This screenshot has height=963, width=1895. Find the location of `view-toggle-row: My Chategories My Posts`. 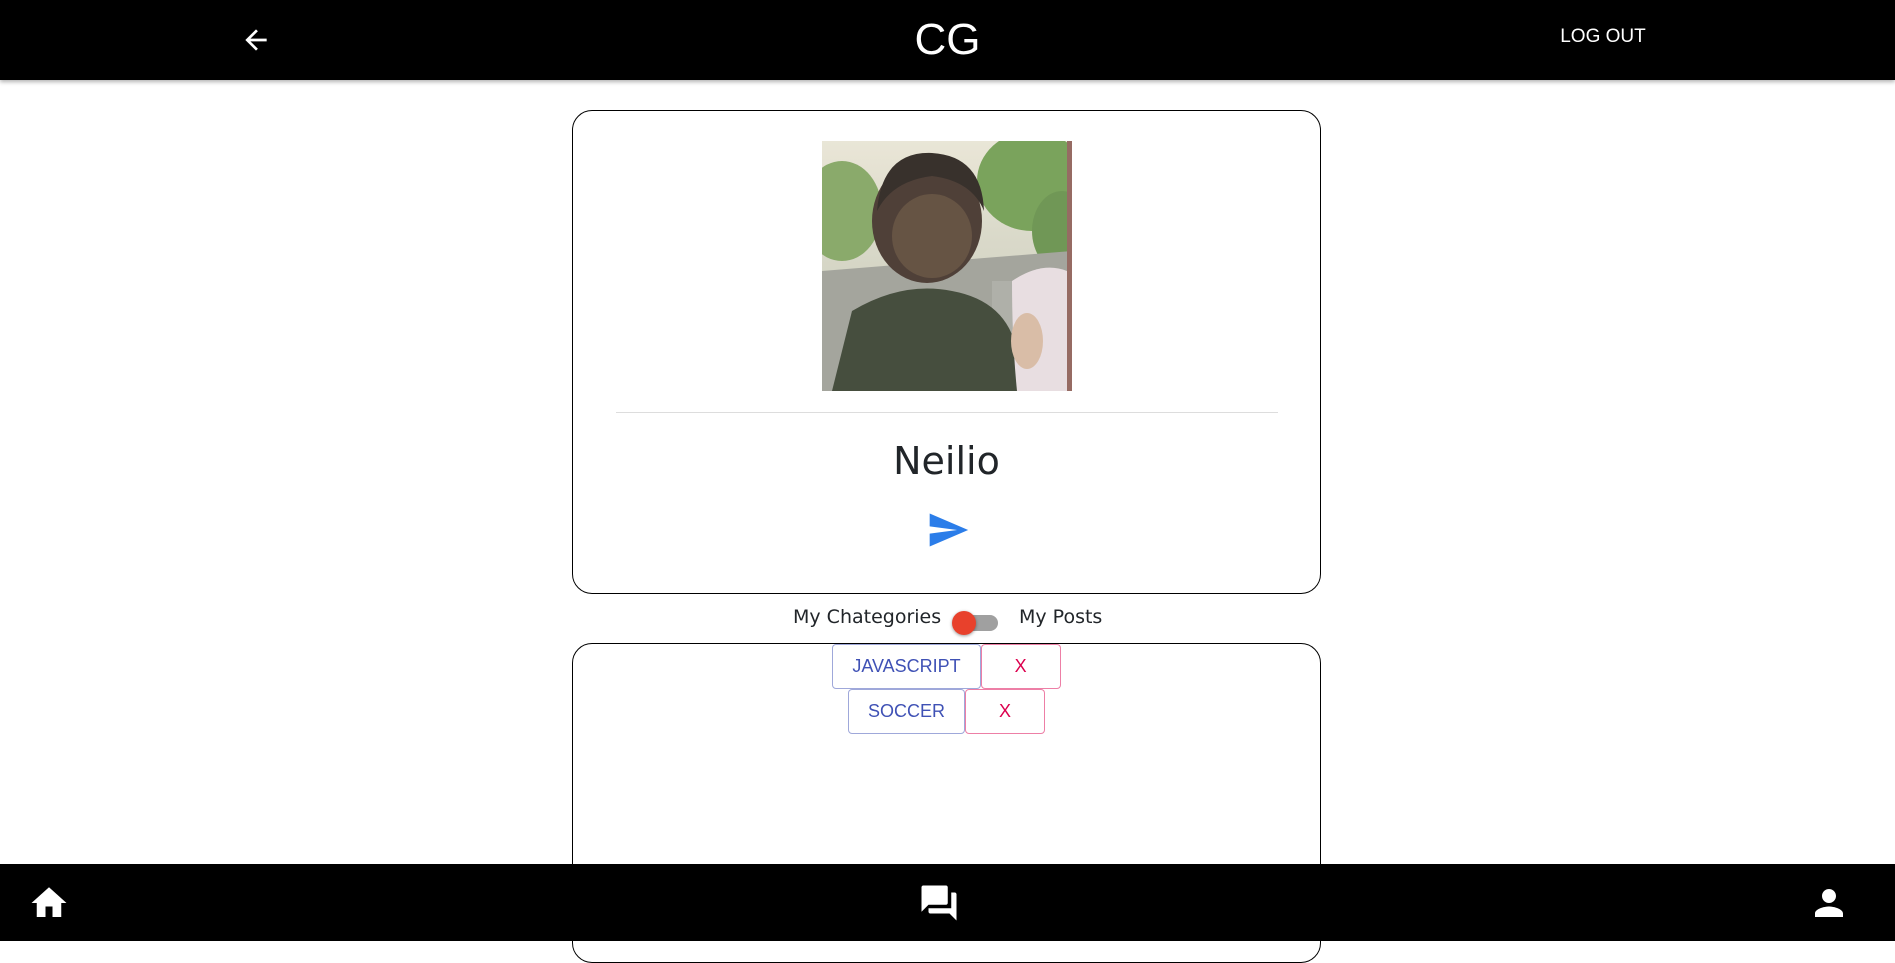

view-toggle-row: My Chategories My Posts is located at coordinates (947, 620).